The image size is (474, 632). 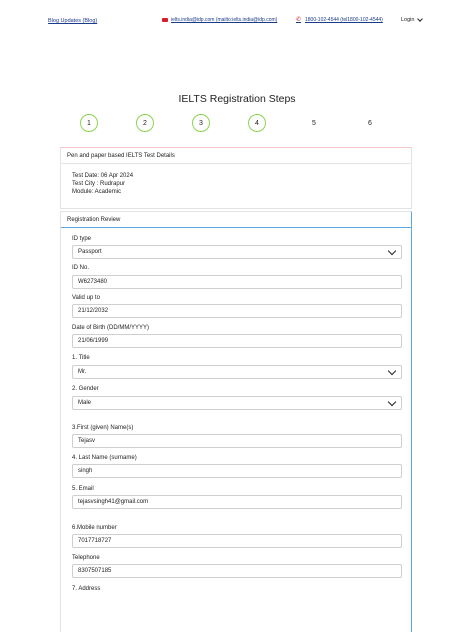 I want to click on id-type-value: Passport, so click(x=90, y=252).